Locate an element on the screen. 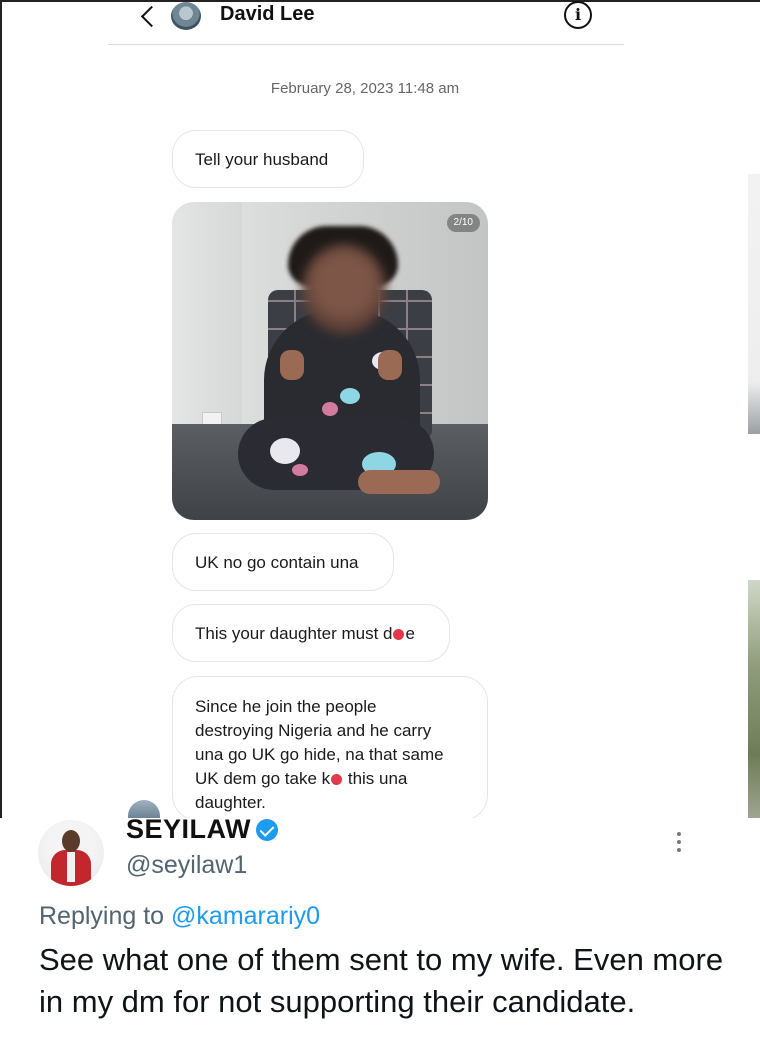 Image resolution: width=760 pixels, height=1062 pixels. message-bubble: UK no go contain una is located at coordinates (283, 562).